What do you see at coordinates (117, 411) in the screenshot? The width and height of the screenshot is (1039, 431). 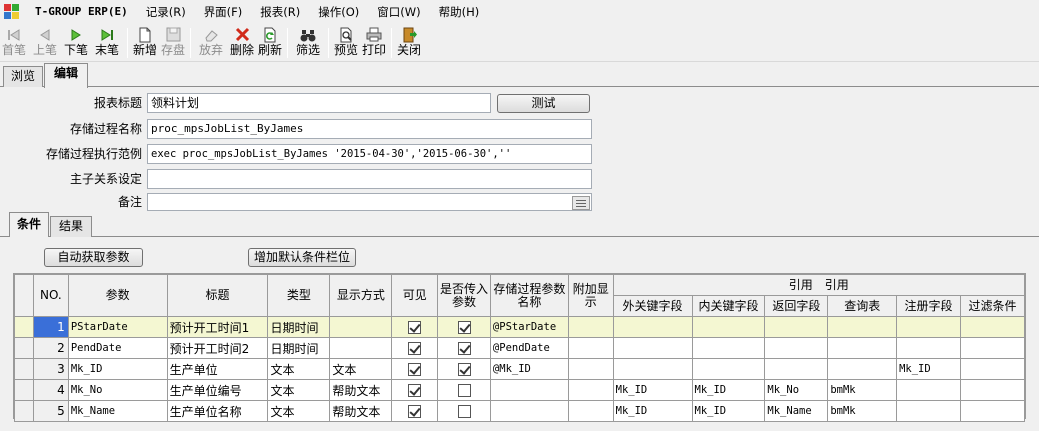 I see `cell-param: Mk_Name` at bounding box center [117, 411].